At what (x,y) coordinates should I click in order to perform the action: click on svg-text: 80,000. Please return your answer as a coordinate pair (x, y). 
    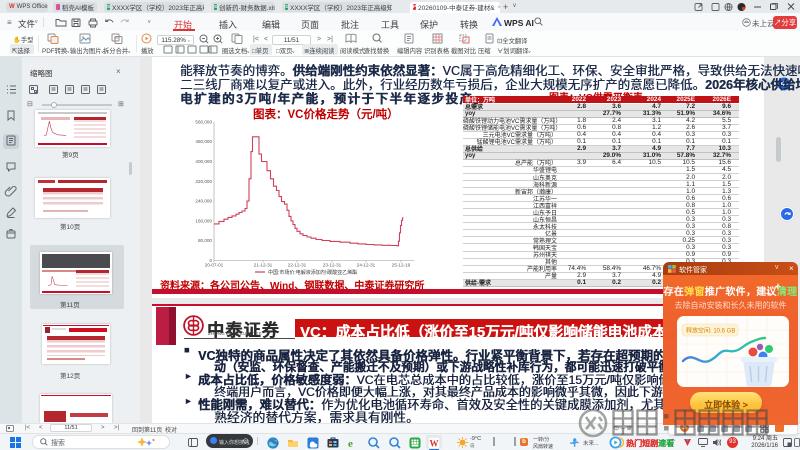
    Looking at the image, I should click on (205, 240).